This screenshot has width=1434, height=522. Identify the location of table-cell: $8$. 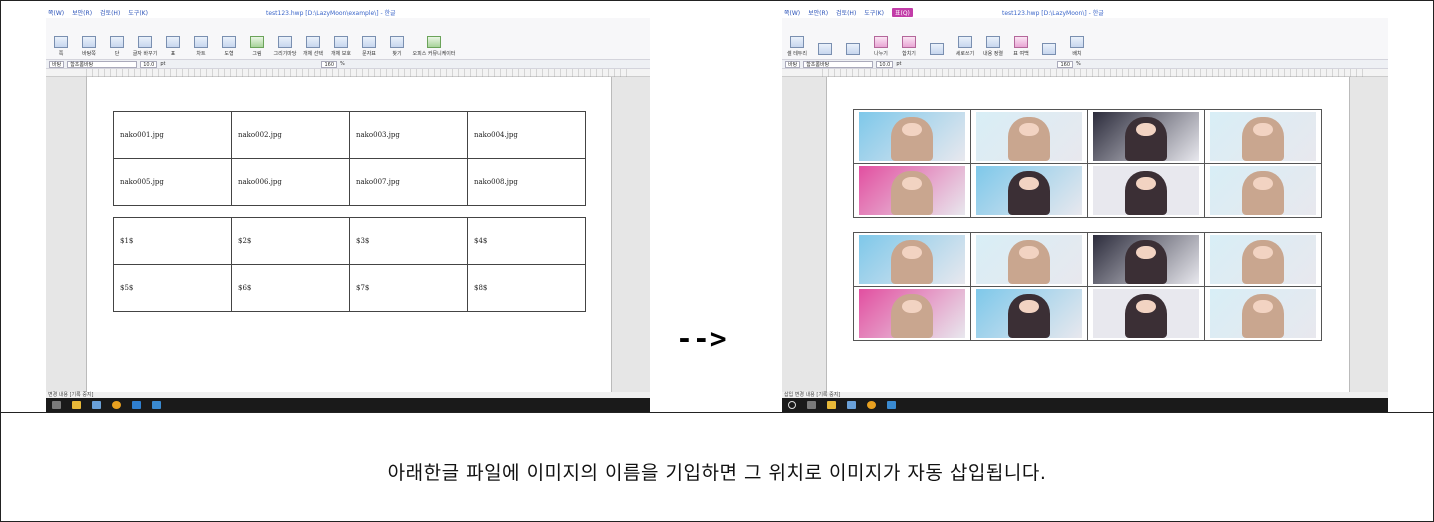
(526, 288).